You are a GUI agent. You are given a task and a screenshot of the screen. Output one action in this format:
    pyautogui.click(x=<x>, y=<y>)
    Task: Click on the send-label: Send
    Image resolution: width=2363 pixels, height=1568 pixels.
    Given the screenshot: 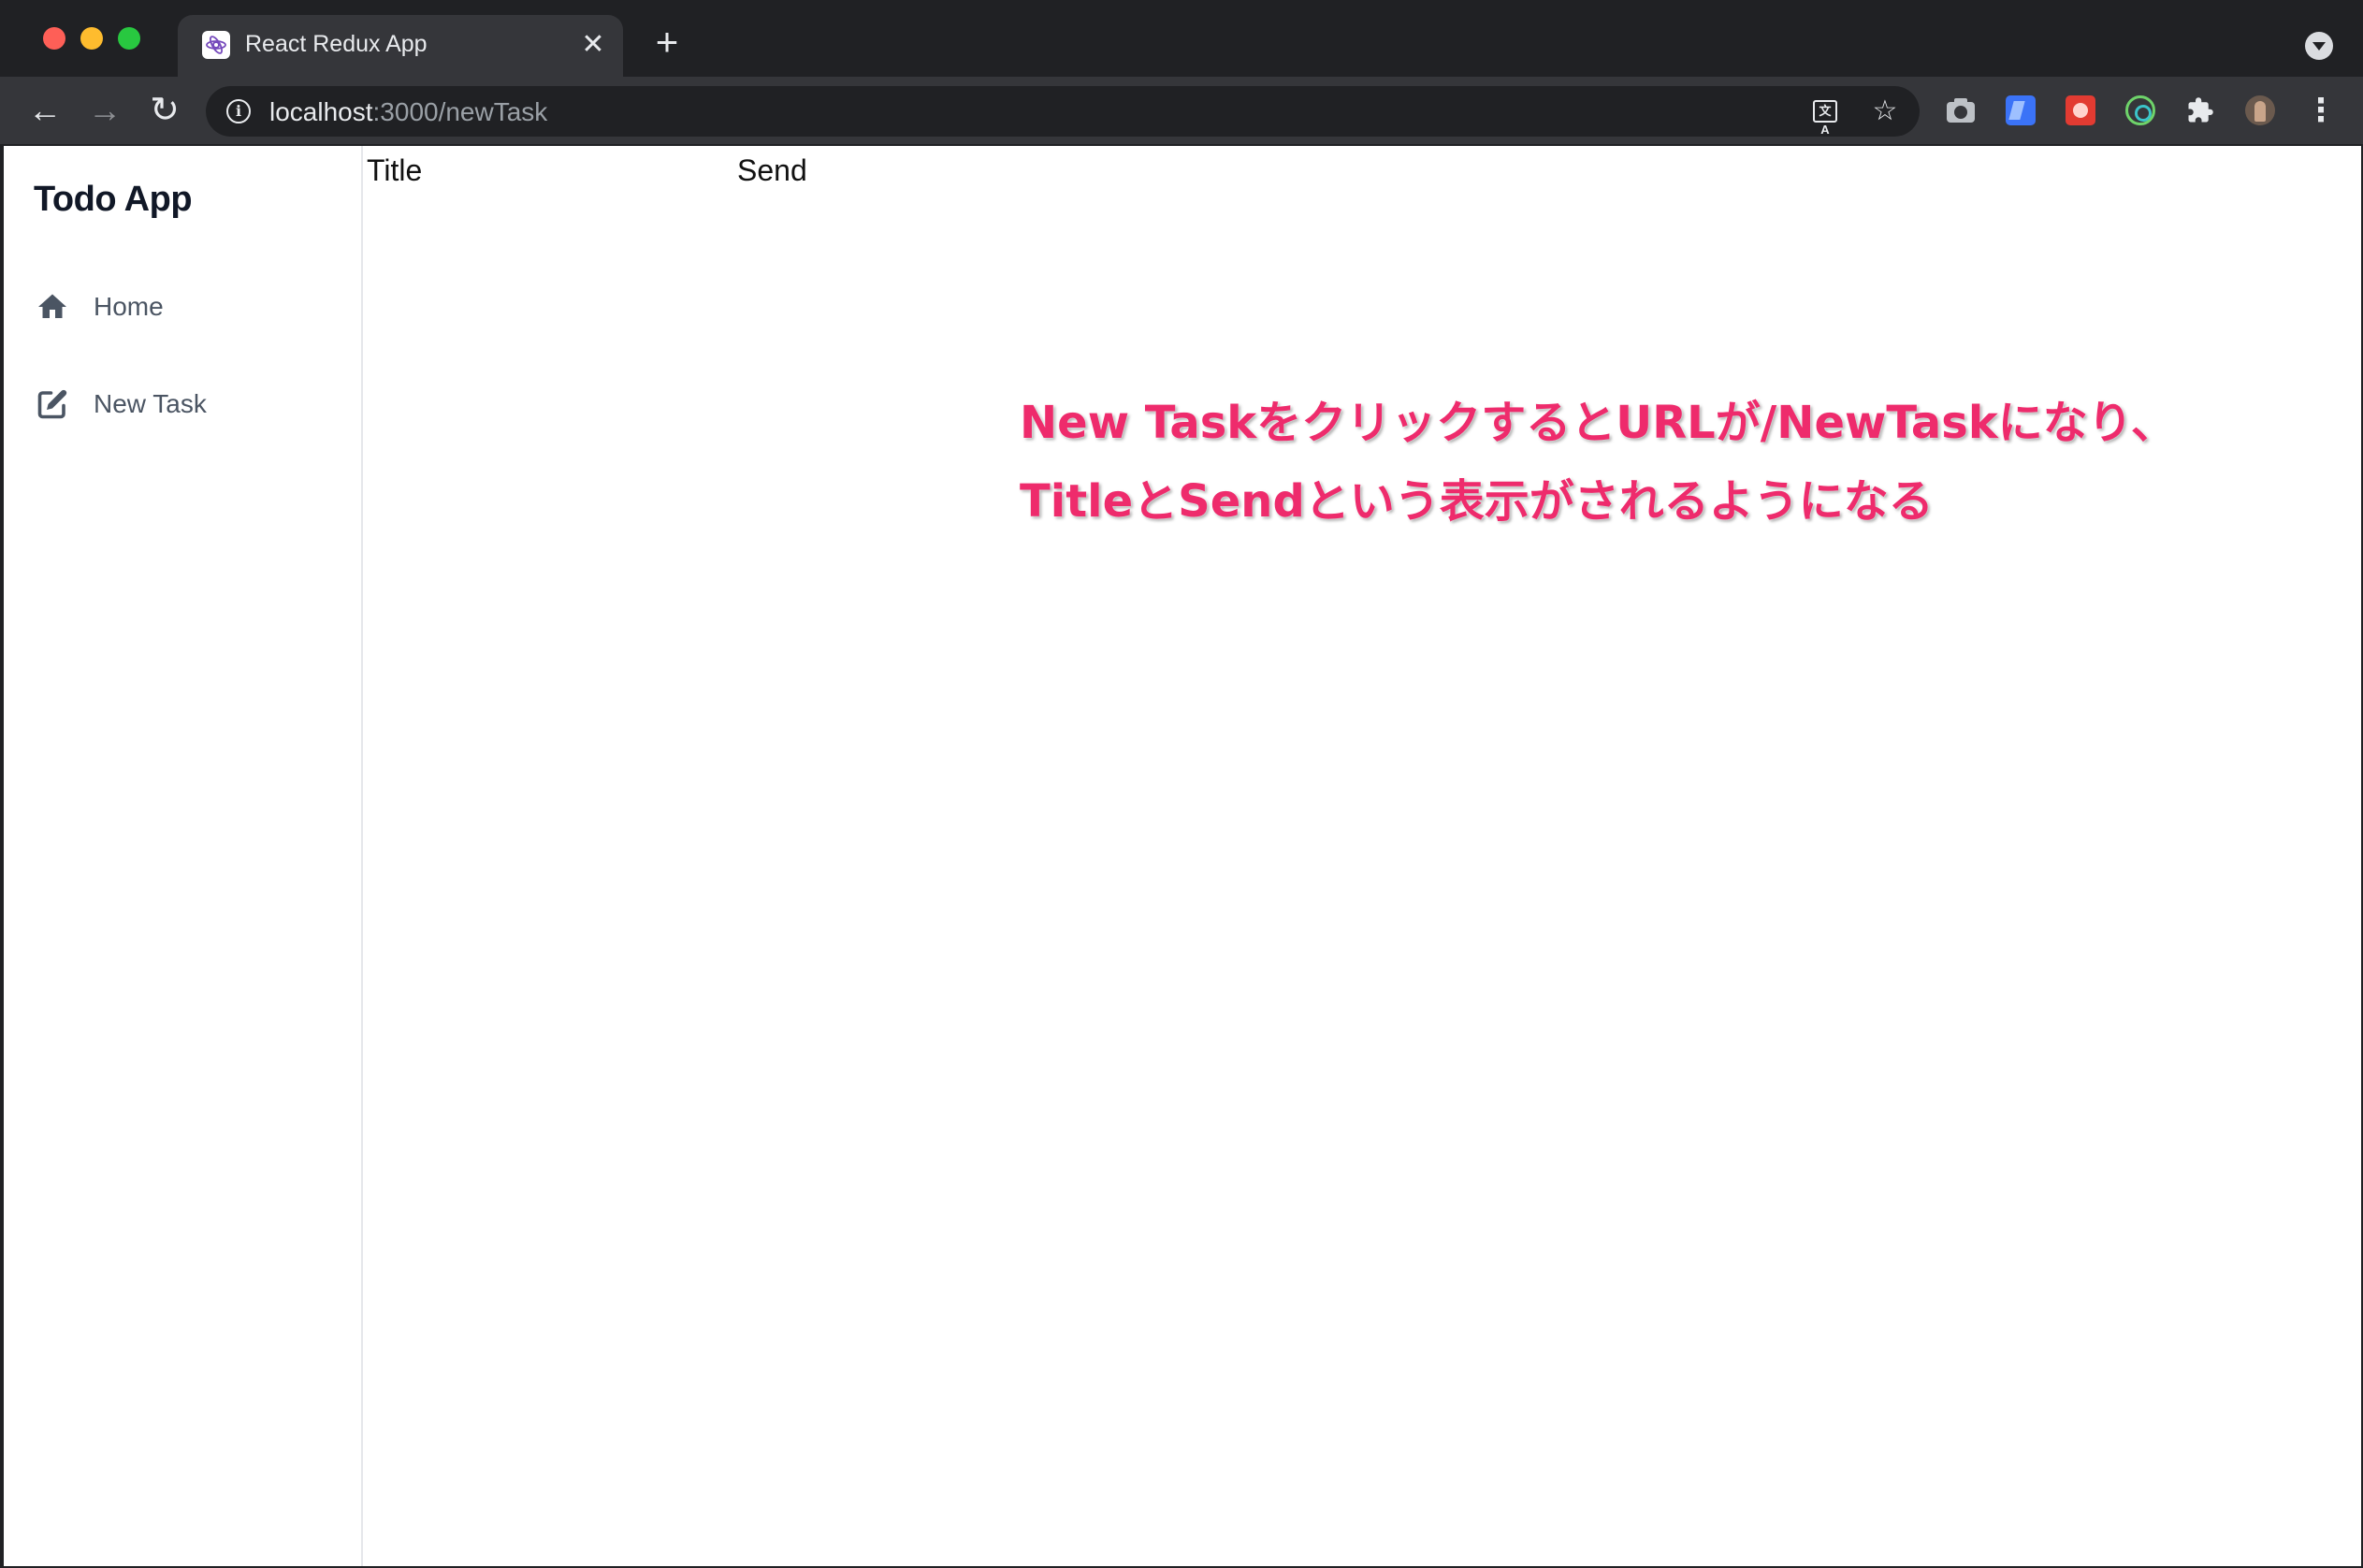 What is the action you would take?
    pyautogui.click(x=772, y=170)
    